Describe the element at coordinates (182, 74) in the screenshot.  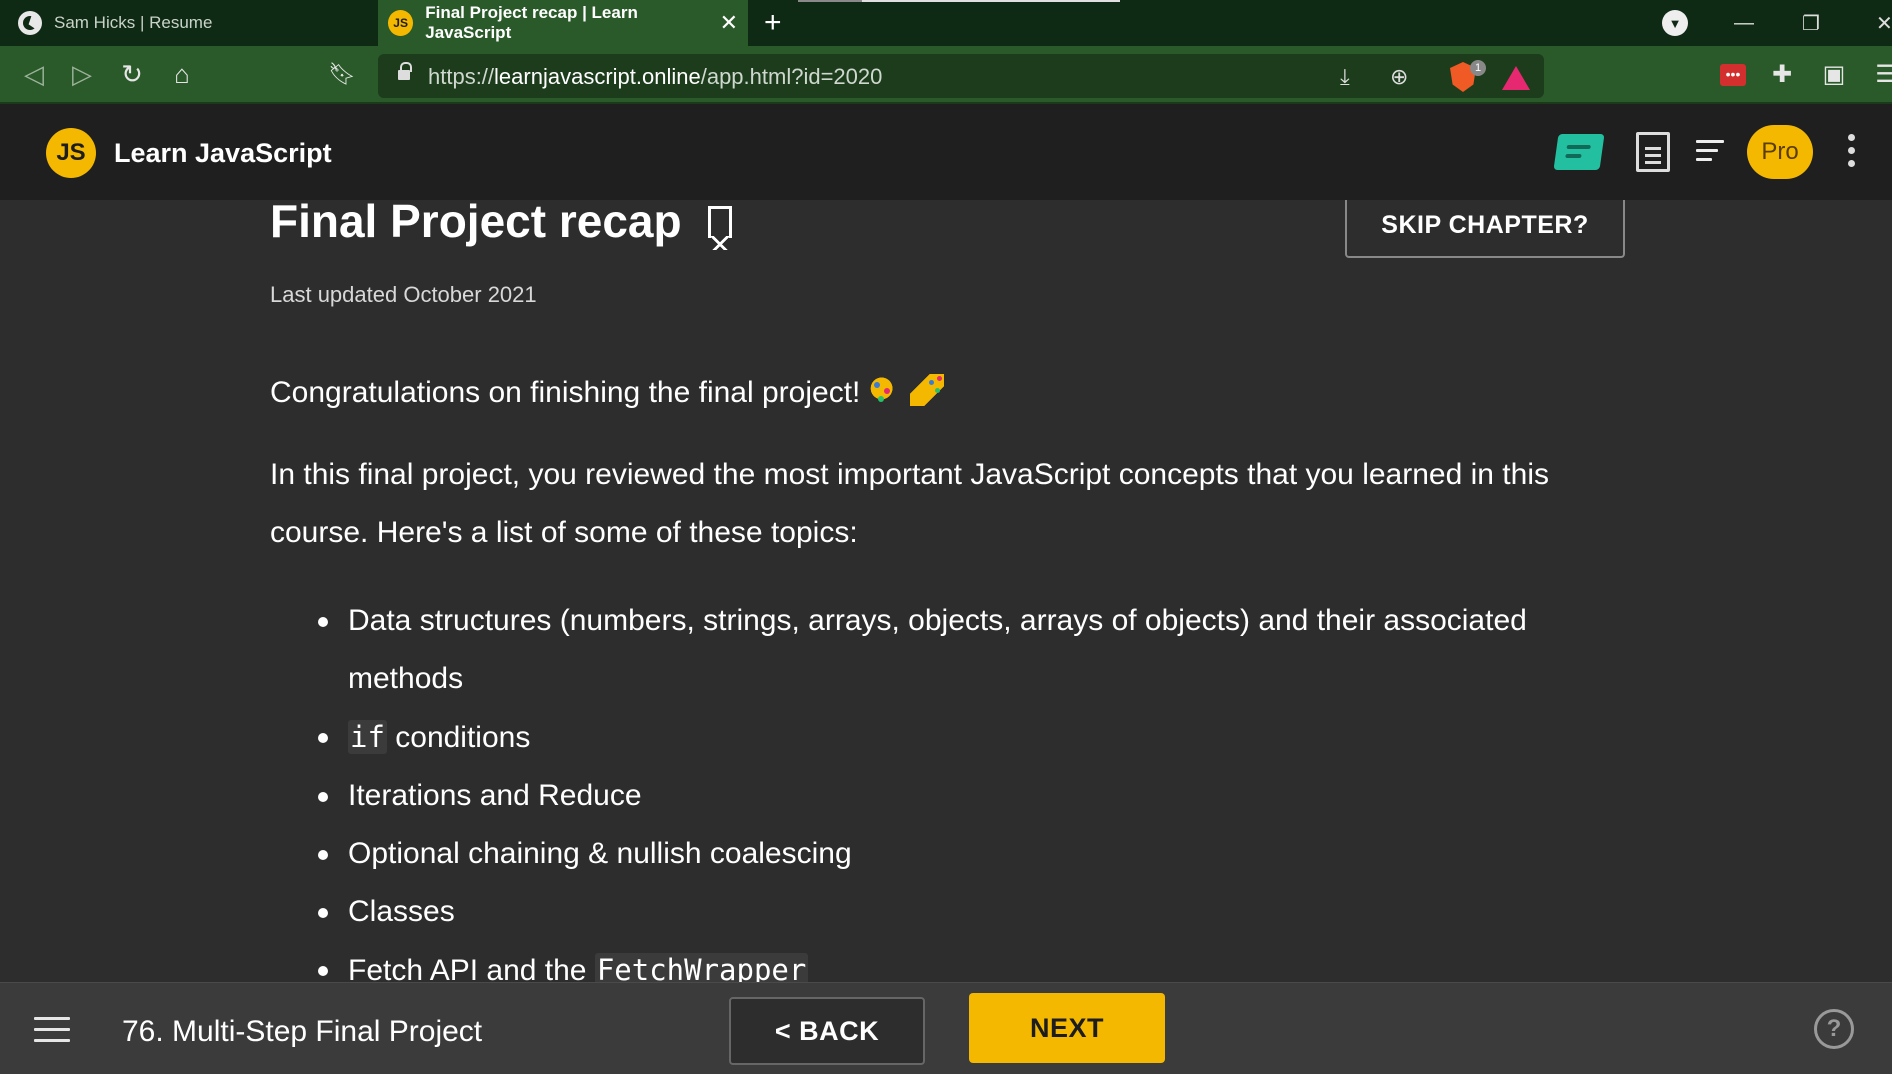
I see `home-icon: ⌂` at that location.